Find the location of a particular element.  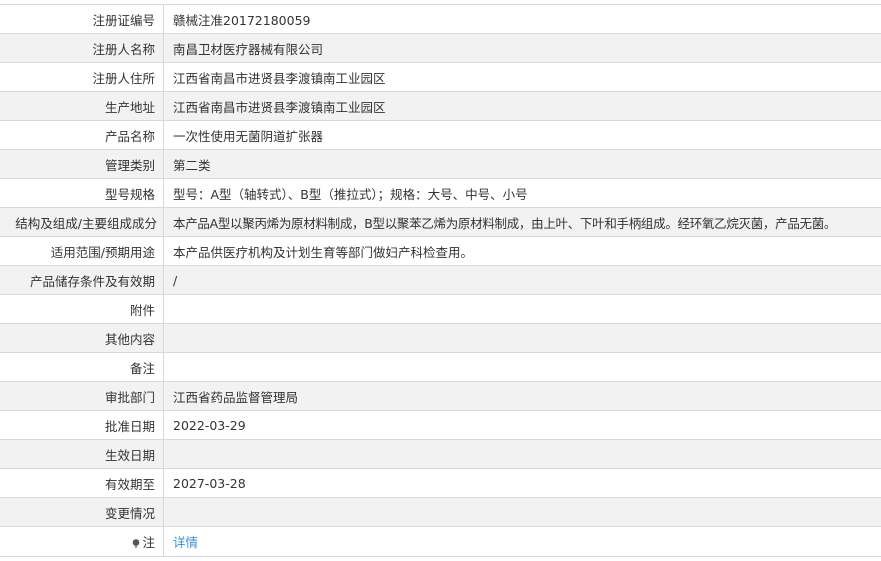

row-label: 型号规格 is located at coordinates (82, 193).